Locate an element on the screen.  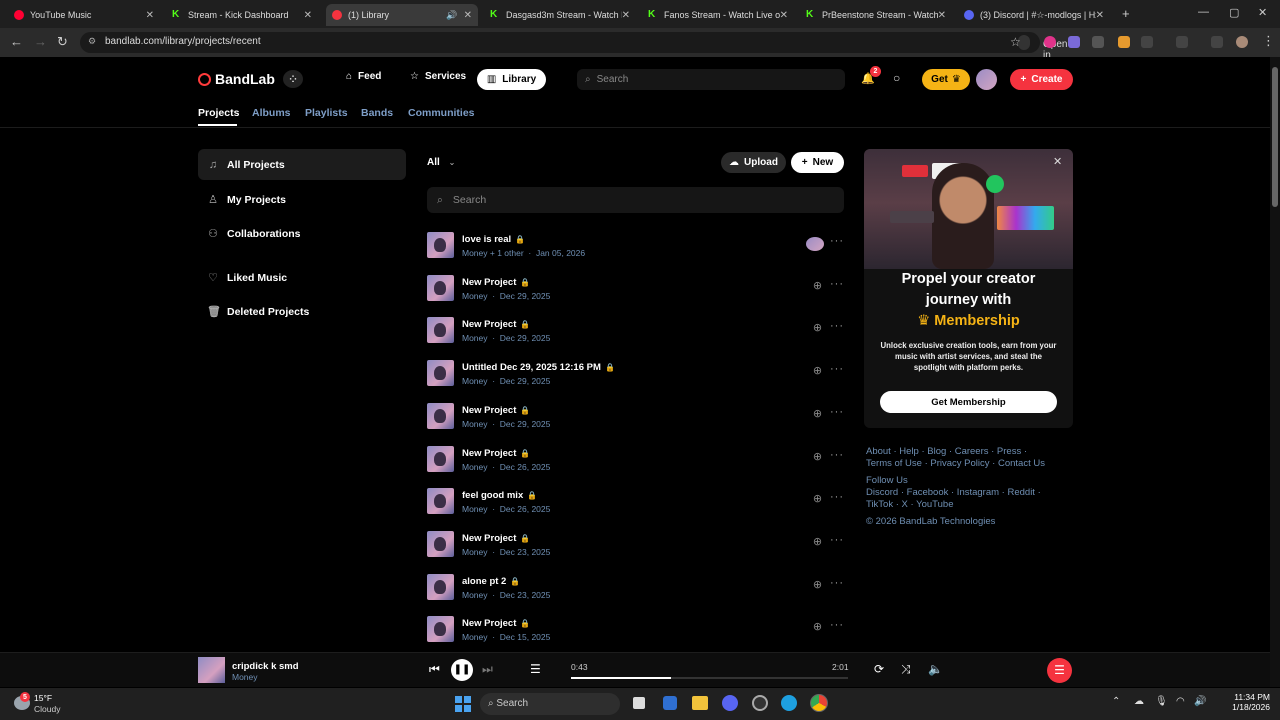
windows-start-icon is located at coordinates (463, 704).